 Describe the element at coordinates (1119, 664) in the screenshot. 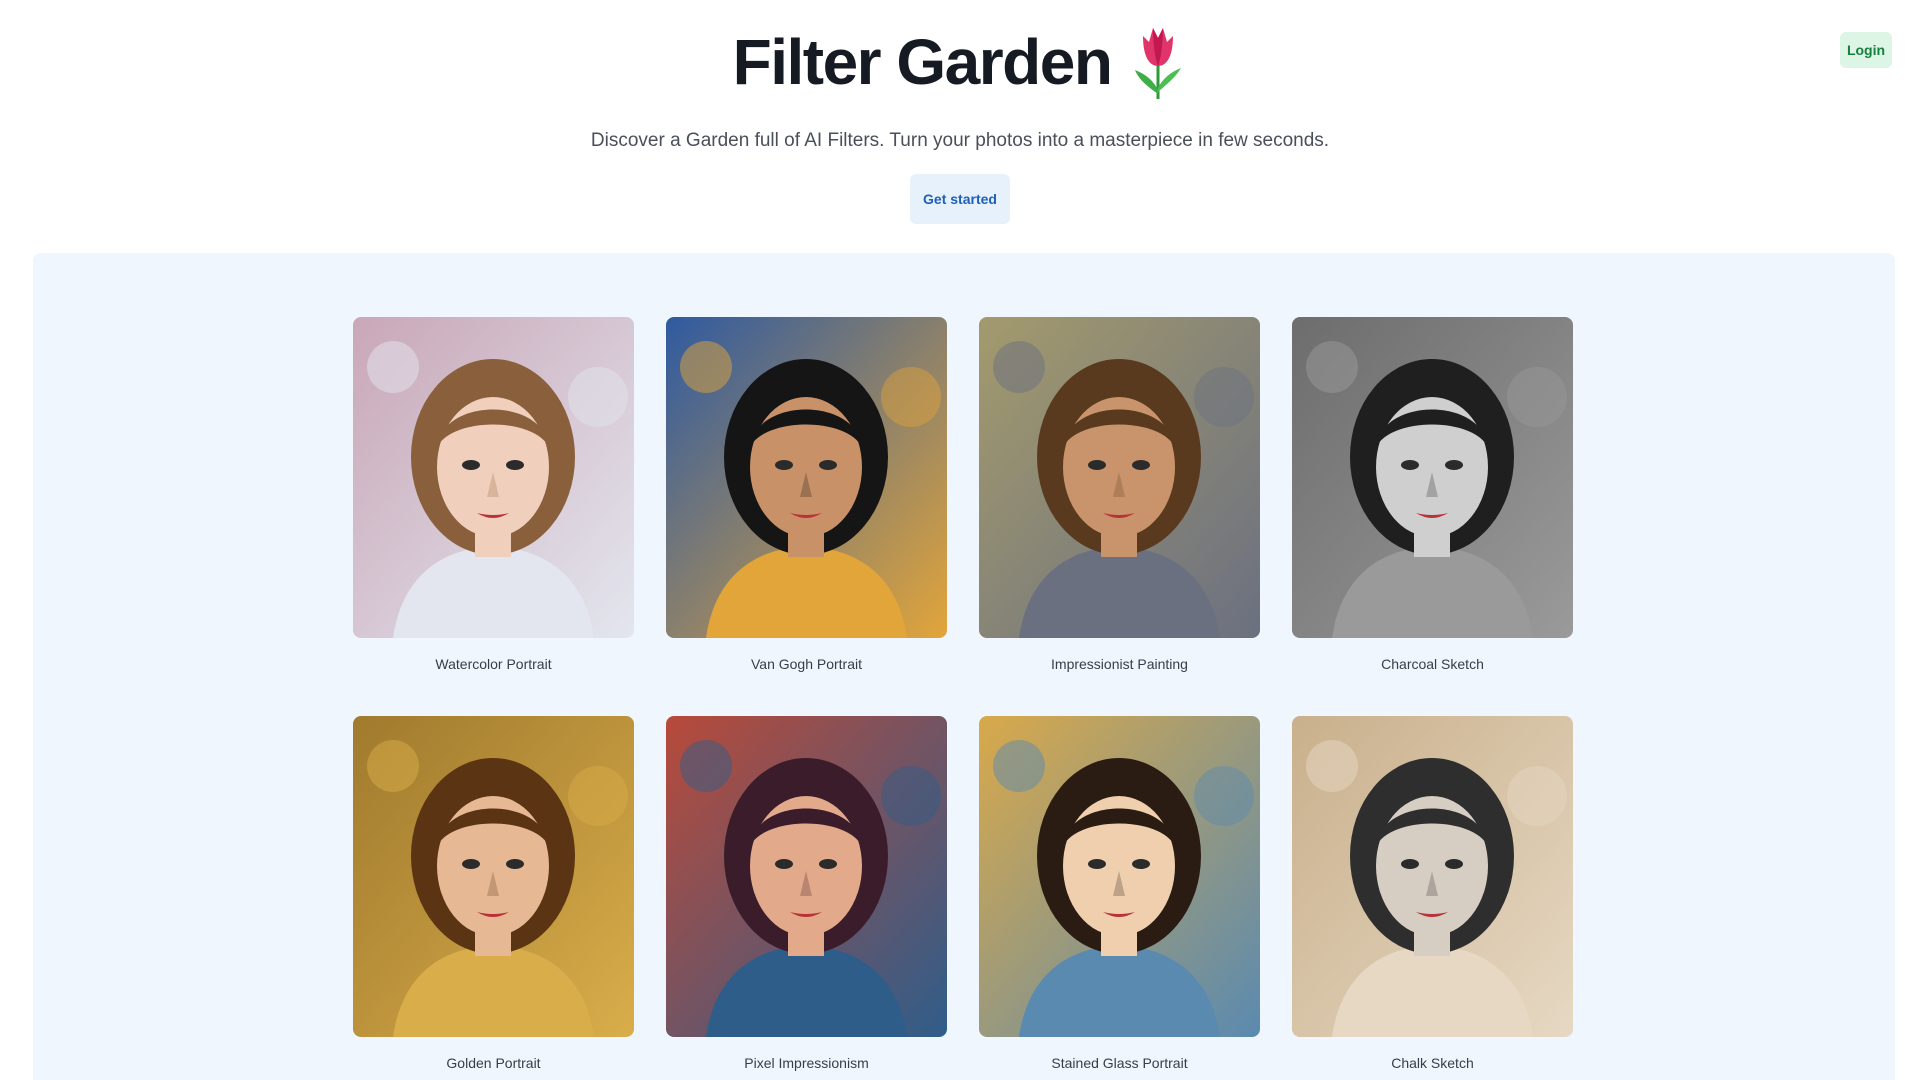

I see `filter-label: Impressionist Painting` at that location.